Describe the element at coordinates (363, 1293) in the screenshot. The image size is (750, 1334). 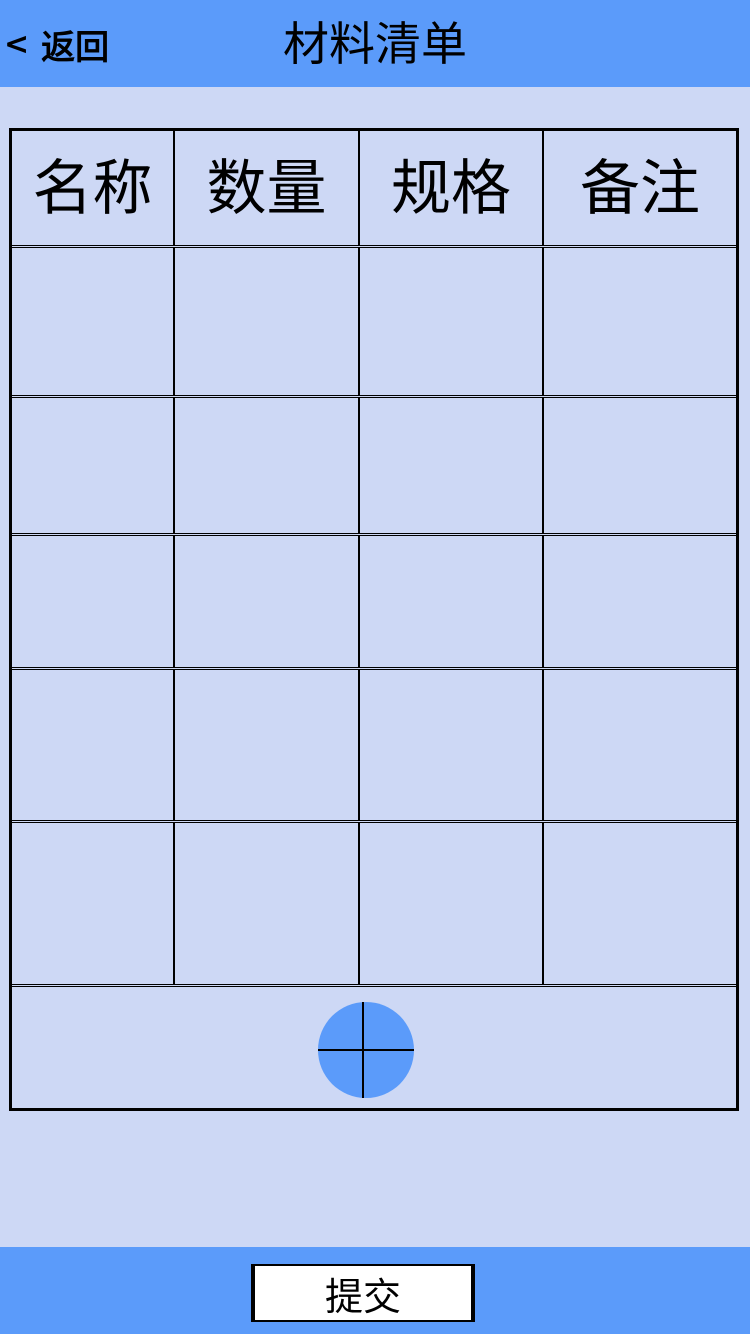
I see `submit-button: 提交` at that location.